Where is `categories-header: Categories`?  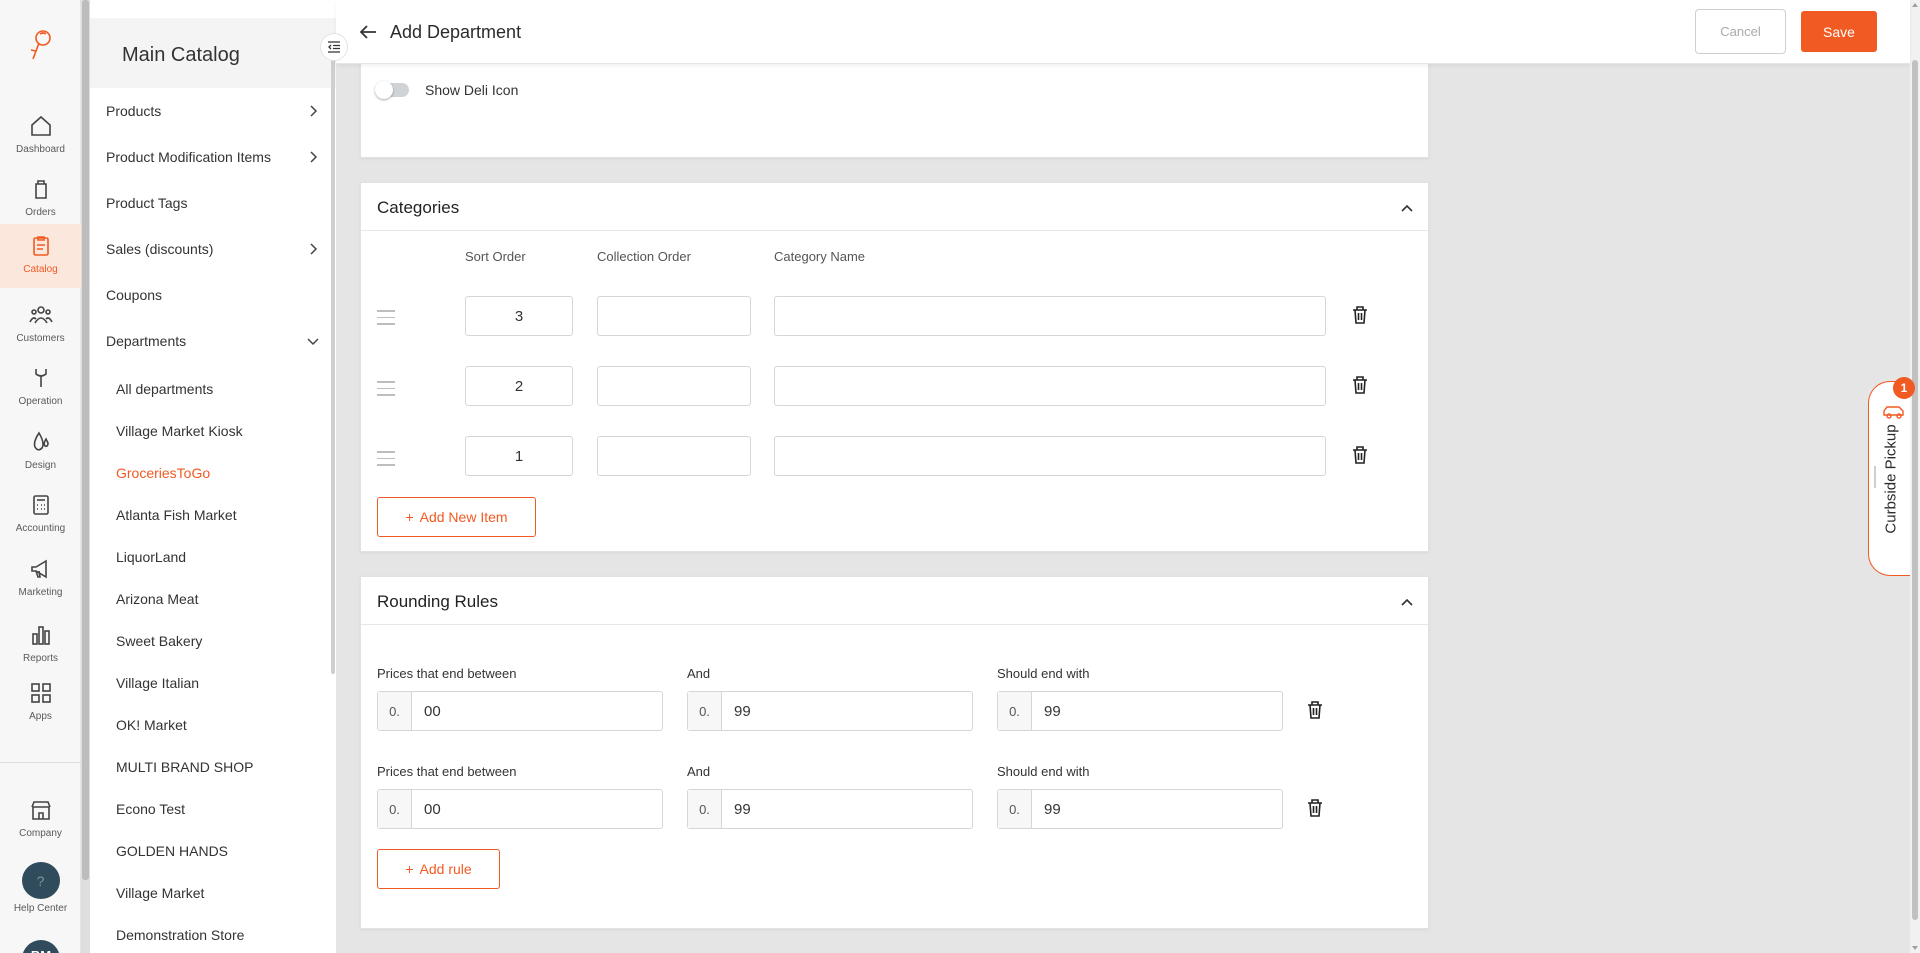
categories-header: Categories is located at coordinates (894, 207).